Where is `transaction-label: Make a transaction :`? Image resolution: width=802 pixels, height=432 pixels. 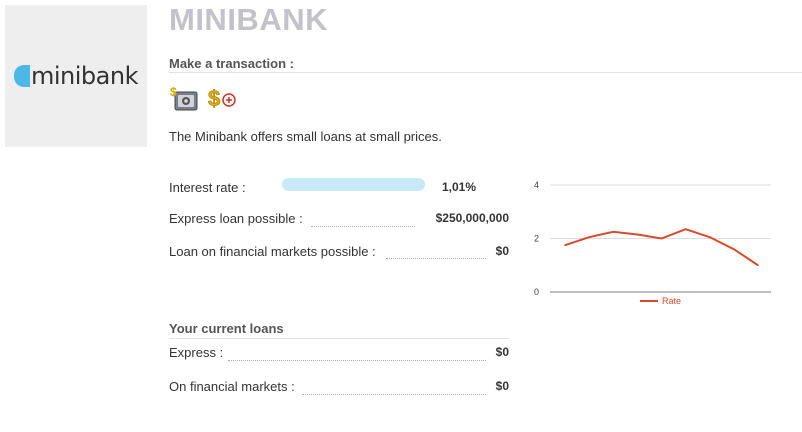 transaction-label: Make a transaction : is located at coordinates (231, 63).